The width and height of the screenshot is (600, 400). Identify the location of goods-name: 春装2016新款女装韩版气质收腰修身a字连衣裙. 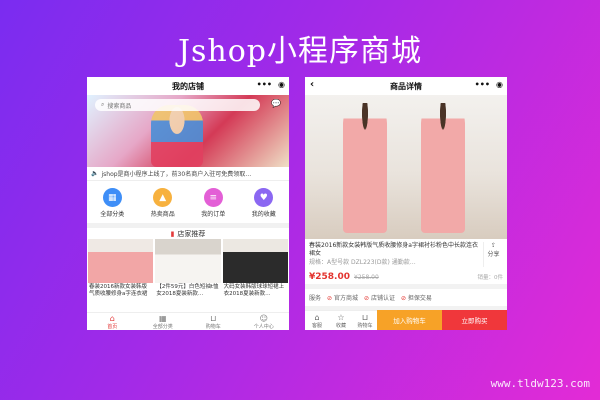
(118, 291).